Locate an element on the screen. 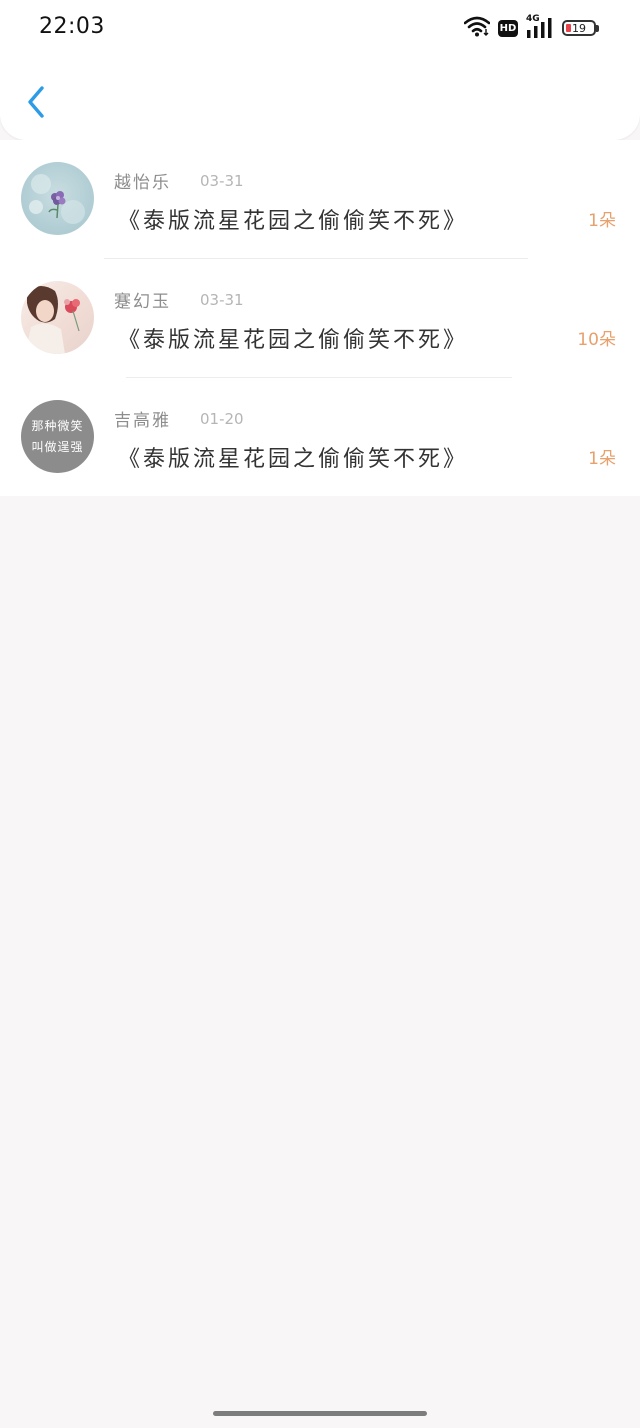  avatar-text-line: 那种微笑 is located at coordinates (57, 425).